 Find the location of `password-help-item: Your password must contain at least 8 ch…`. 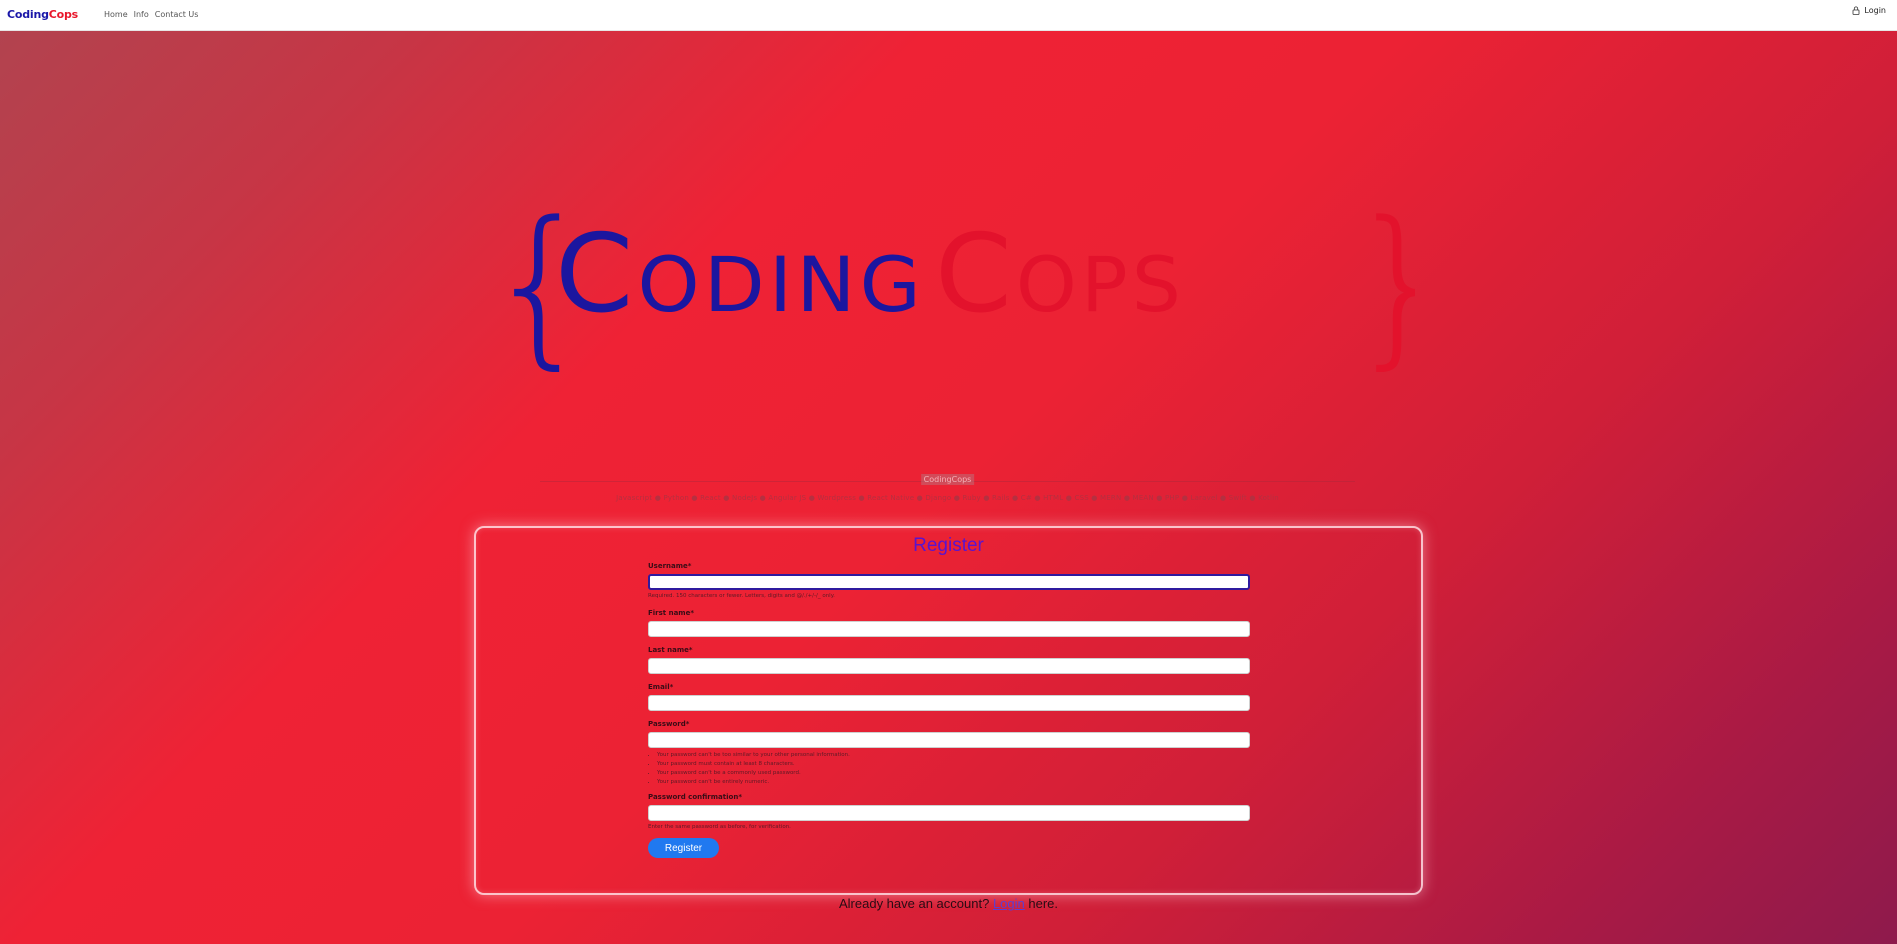

password-help-item: Your password must contain at least 8 ch… is located at coordinates (953, 764).